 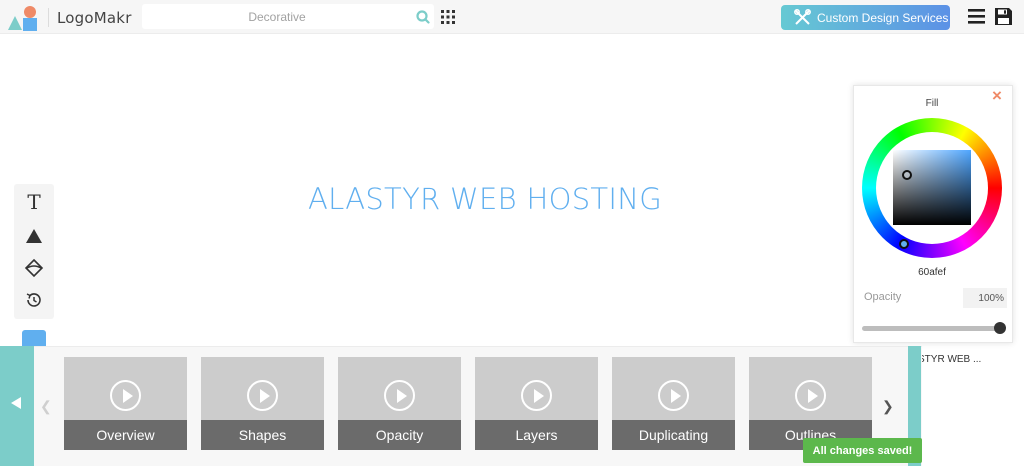 What do you see at coordinates (48, 17) in the screenshot?
I see `brand-divider` at bounding box center [48, 17].